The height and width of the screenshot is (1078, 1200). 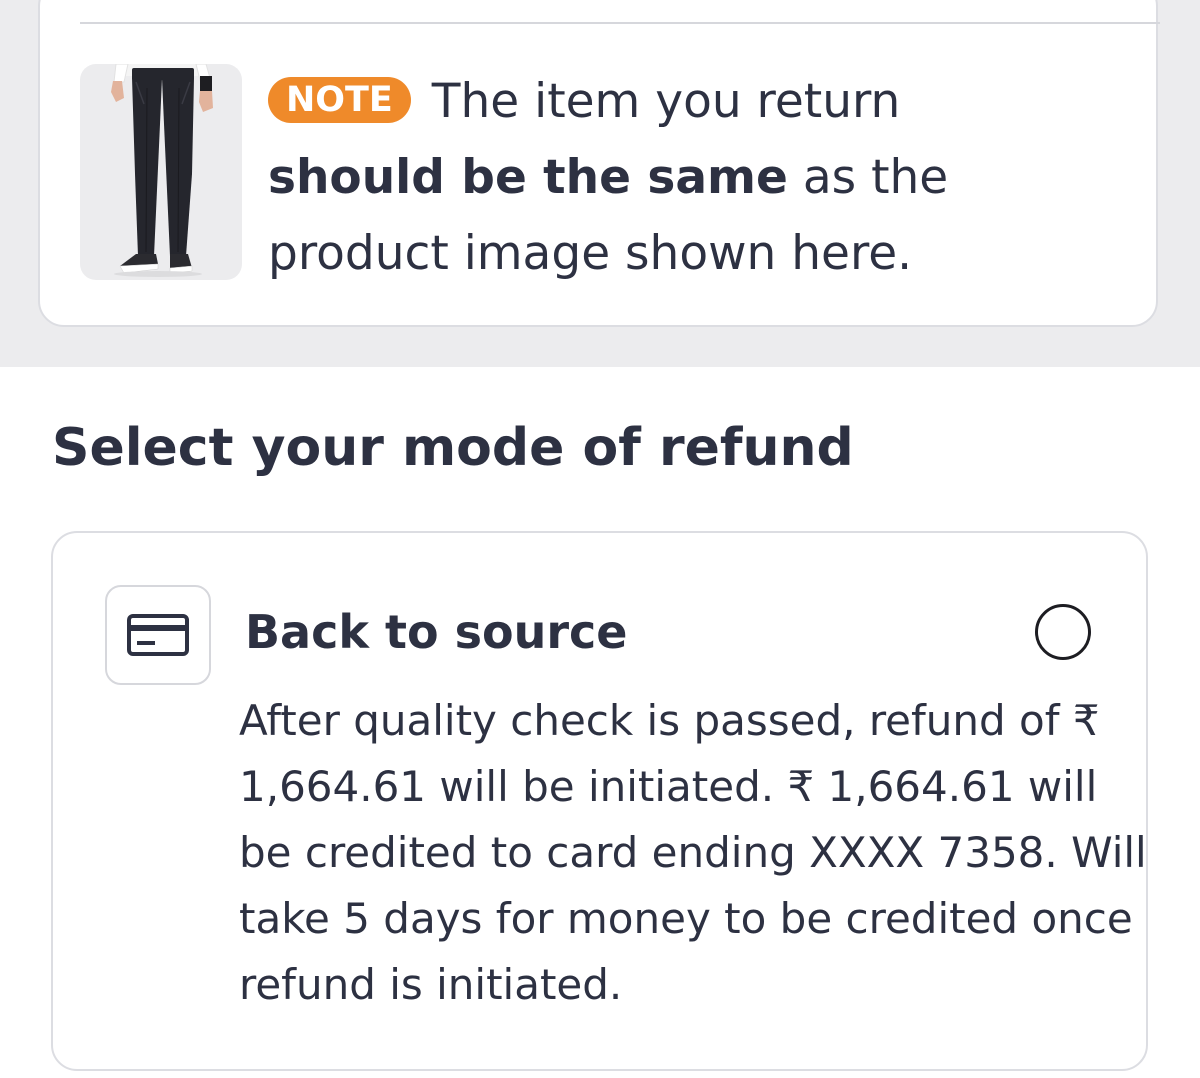 I want to click on refund-section-title: Select your mode of refund, so click(x=453, y=448).